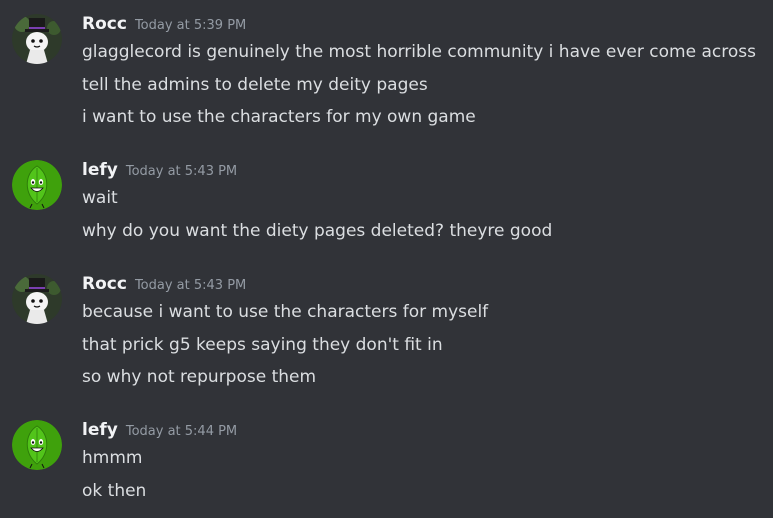 Image resolution: width=773 pixels, height=518 pixels. What do you see at coordinates (100, 198) in the screenshot?
I see `message-line: wait` at bounding box center [100, 198].